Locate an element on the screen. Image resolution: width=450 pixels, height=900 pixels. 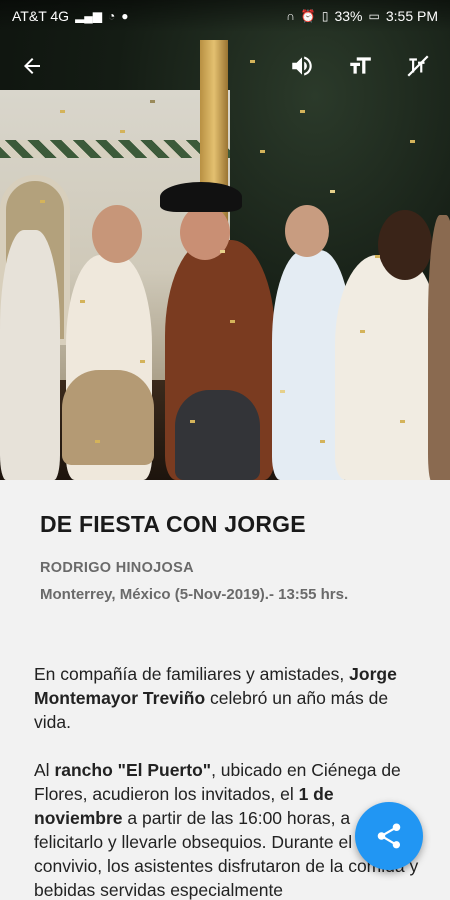
spotify-icon: ● is located at coordinates (125, 16).